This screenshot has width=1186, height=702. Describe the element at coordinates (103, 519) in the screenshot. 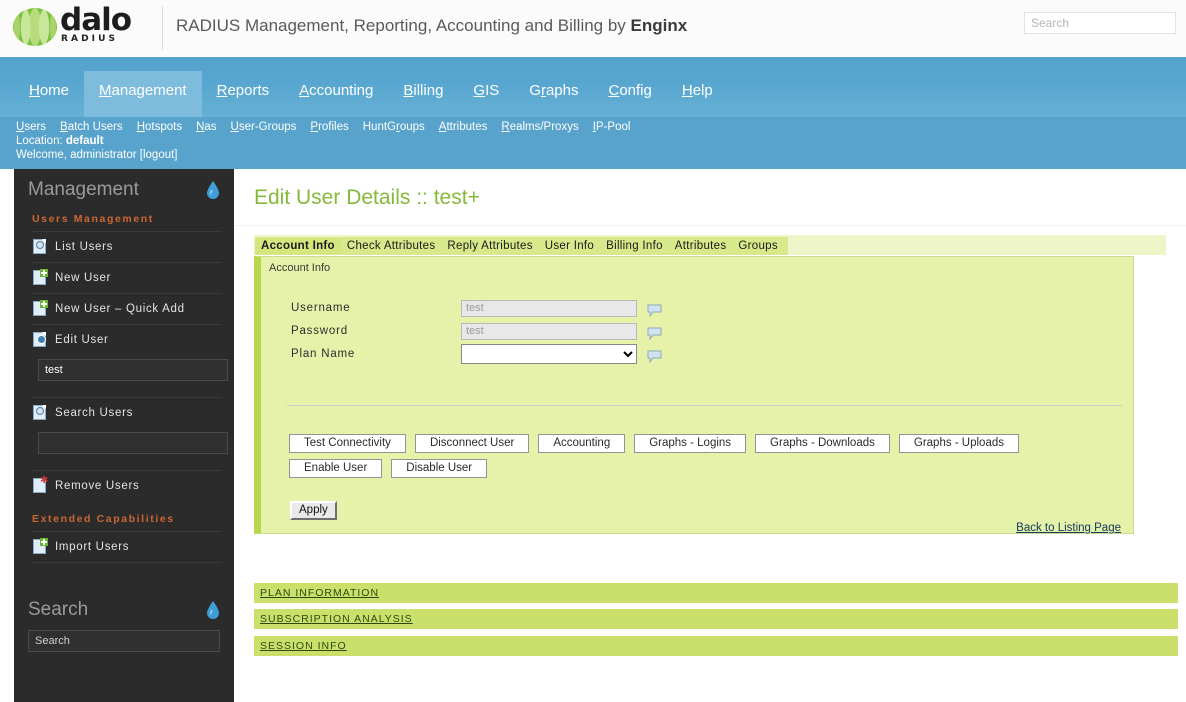

I see `sidebar-section-extended-capabilities: Extended Capabilities` at that location.